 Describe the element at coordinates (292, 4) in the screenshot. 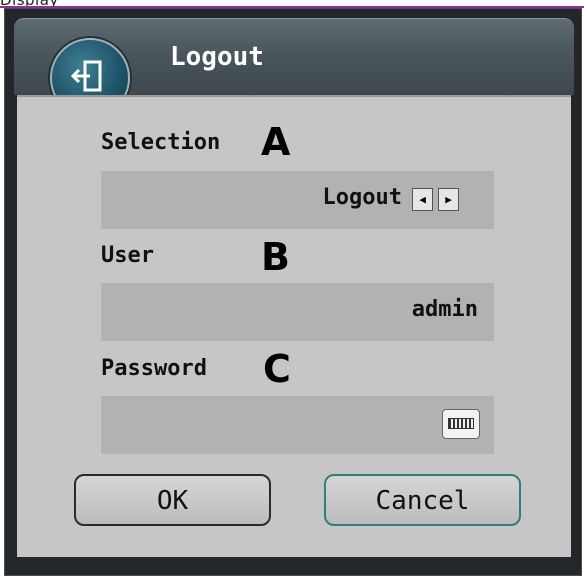

I see `top-strip: Display` at that location.